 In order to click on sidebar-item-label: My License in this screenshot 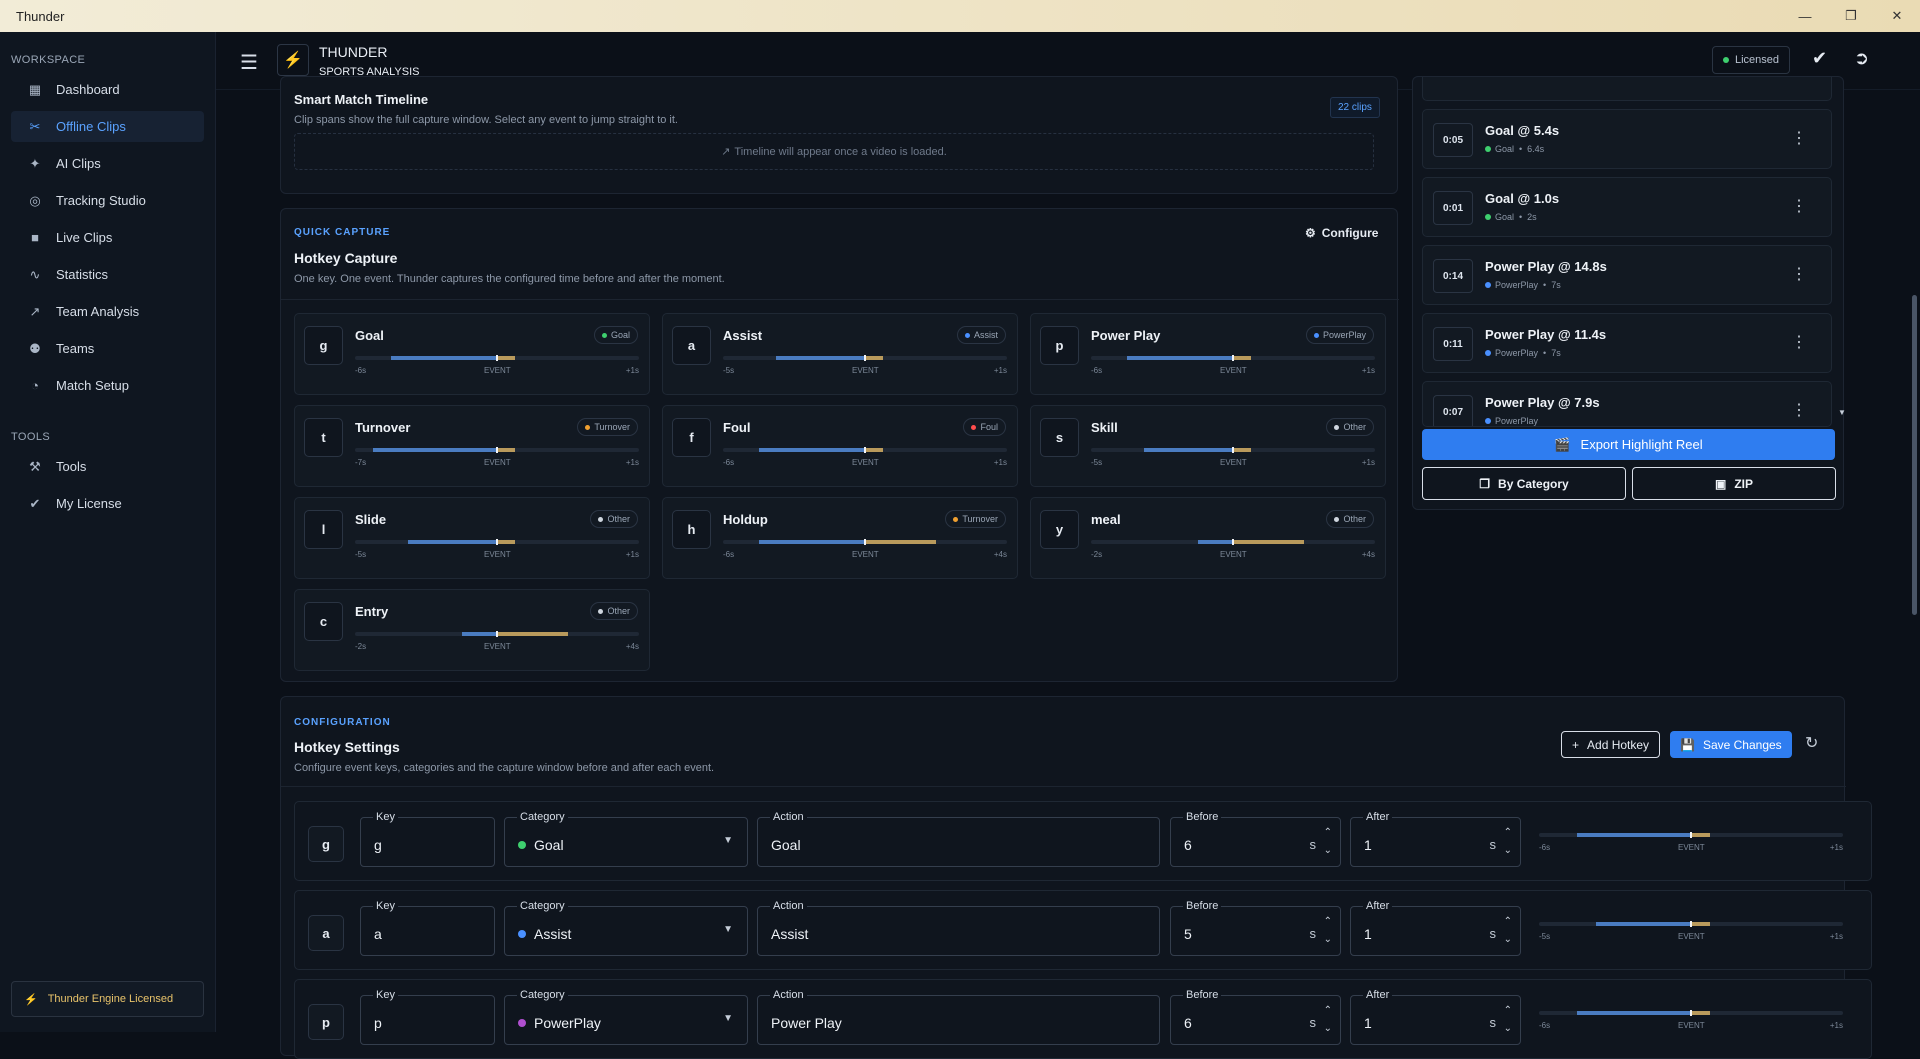, I will do `click(89, 503)`.